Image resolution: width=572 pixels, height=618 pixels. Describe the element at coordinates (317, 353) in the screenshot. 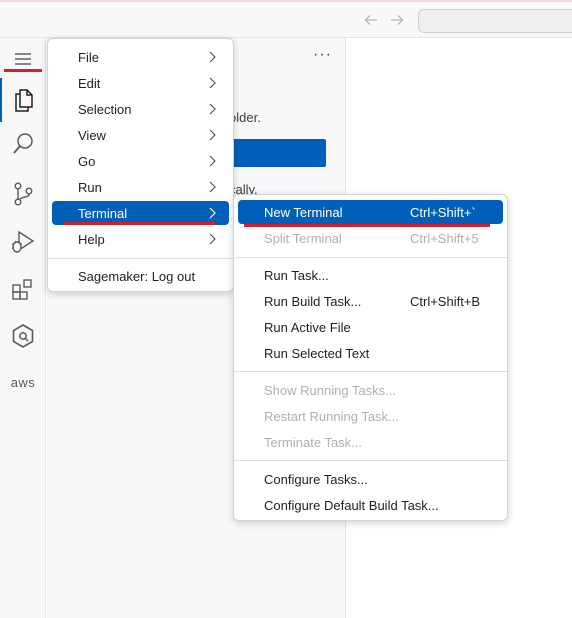

I see `menu-item-label: Run Selected Text` at that location.